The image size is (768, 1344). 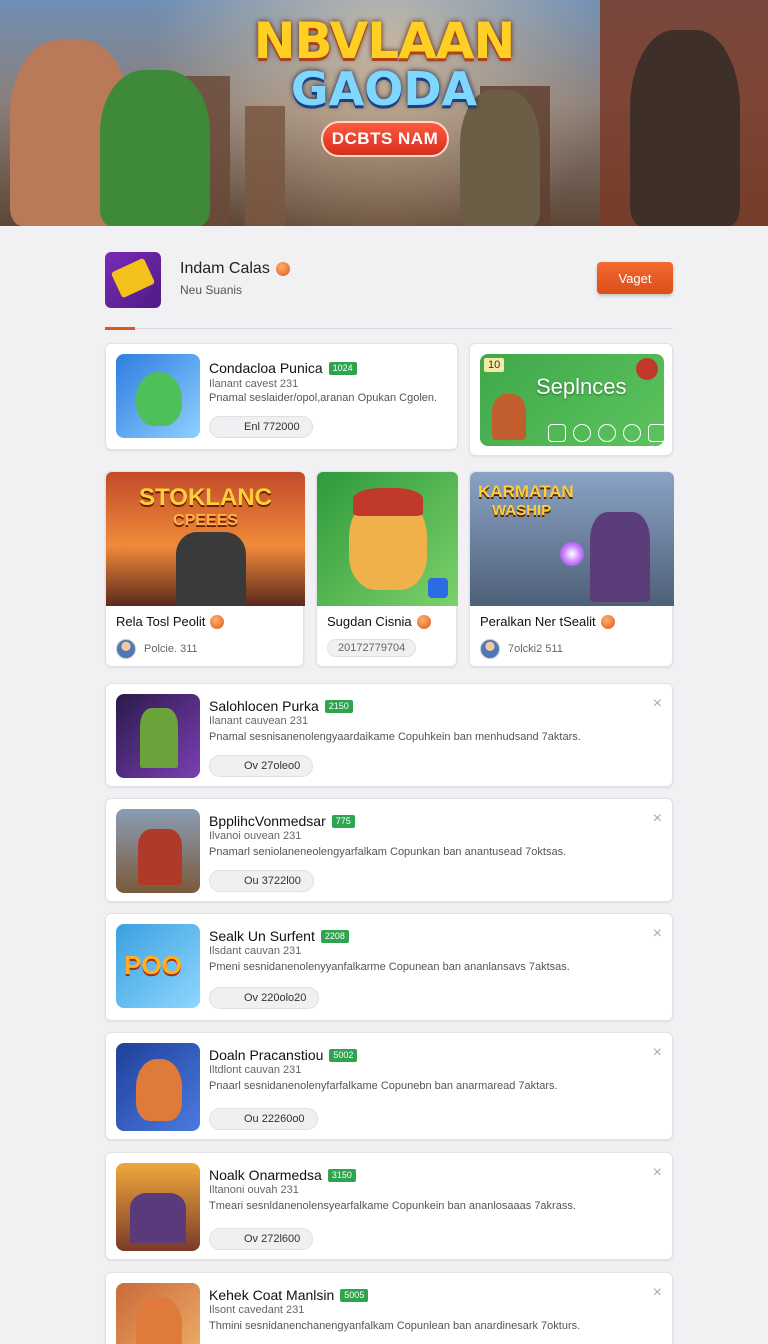 What do you see at coordinates (272, 1295) in the screenshot?
I see `list-item-title: Kehek Coat Manlsin` at bounding box center [272, 1295].